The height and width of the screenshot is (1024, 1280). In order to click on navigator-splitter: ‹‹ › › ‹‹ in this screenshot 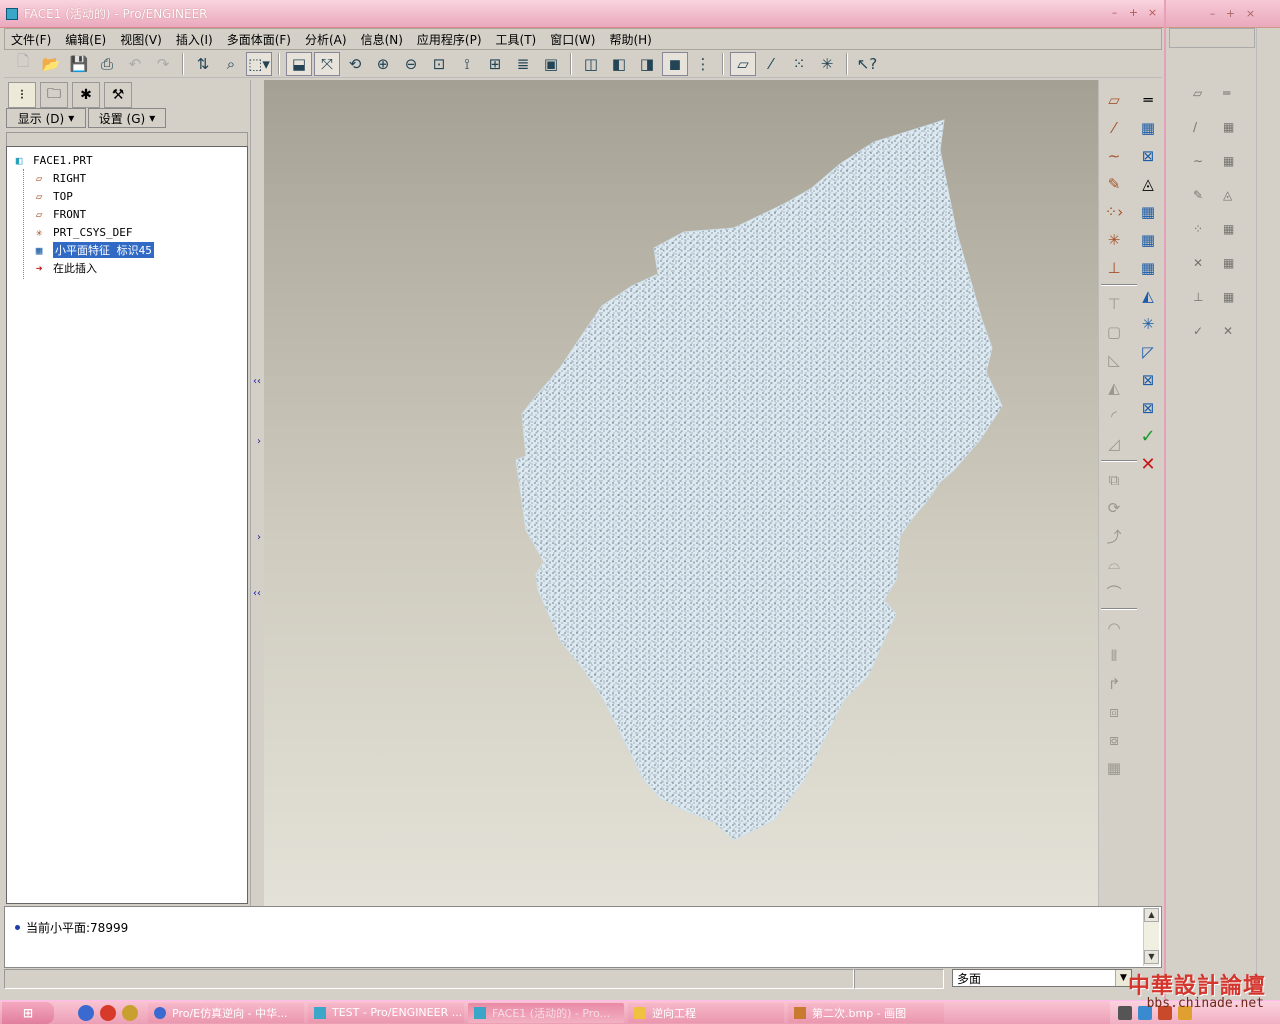, I will do `click(257, 493)`.